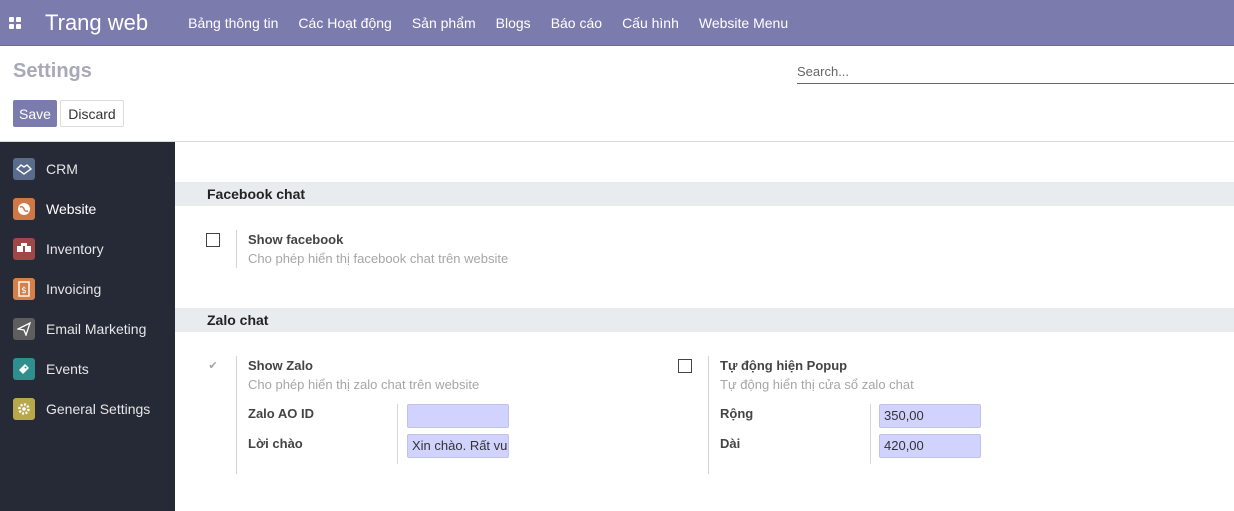  Describe the element at coordinates (233, 23) in the screenshot. I see `menu-item-dashboard: Bảng thông tin` at that location.